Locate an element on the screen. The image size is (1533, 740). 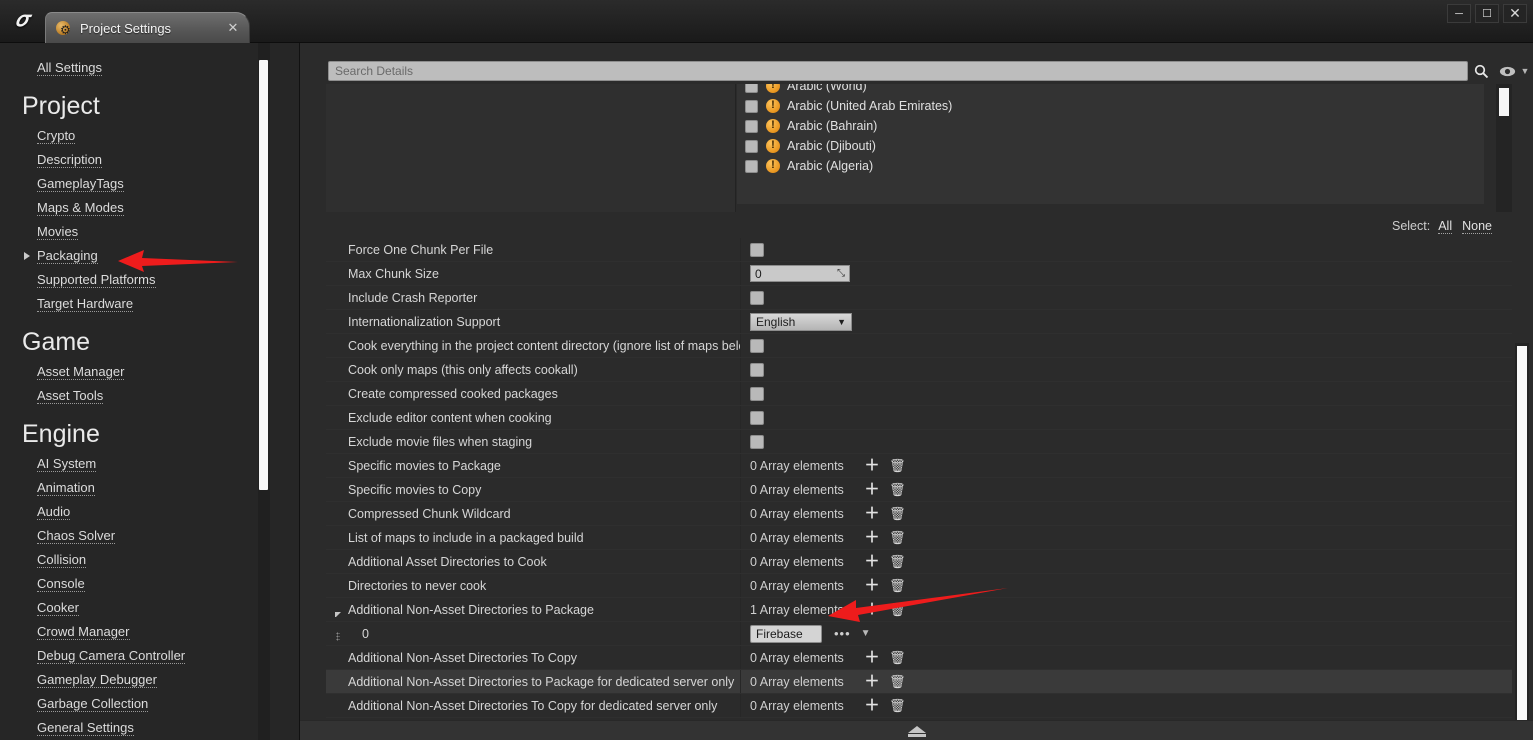
locale-row: ! Arabic (World) is located at coordinates (1110, 90).